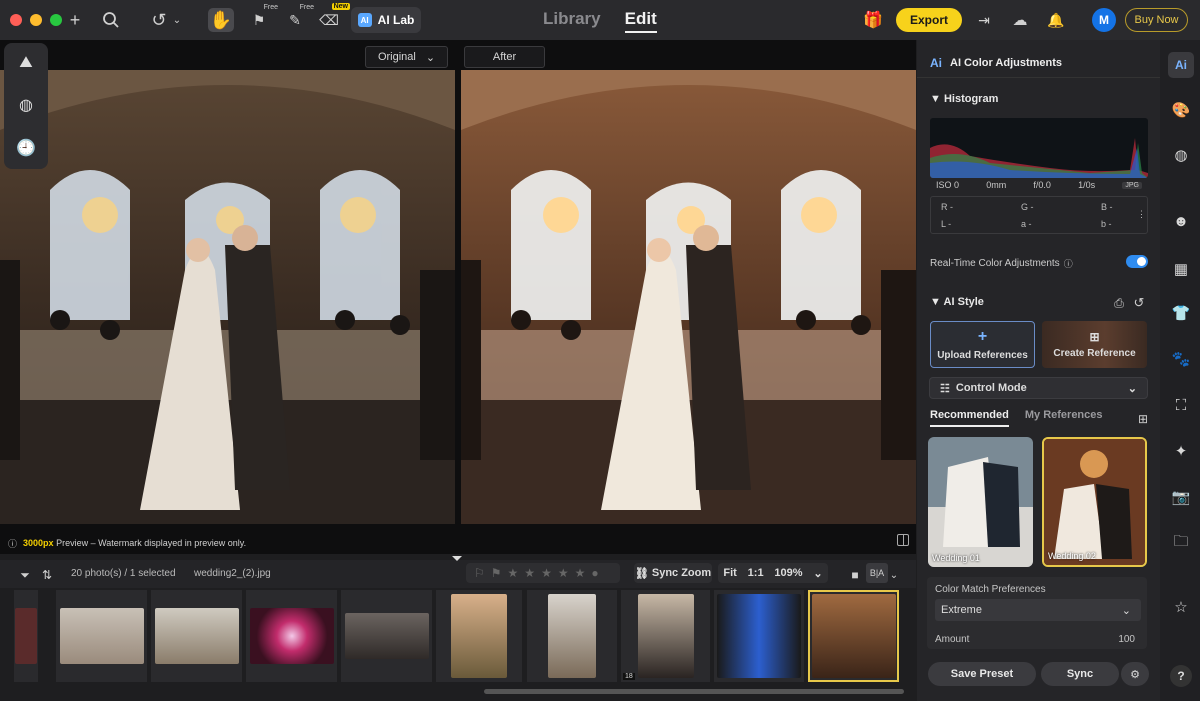 The image size is (1200, 701). I want to click on grid-tool-icon: ▦, so click(1181, 269).